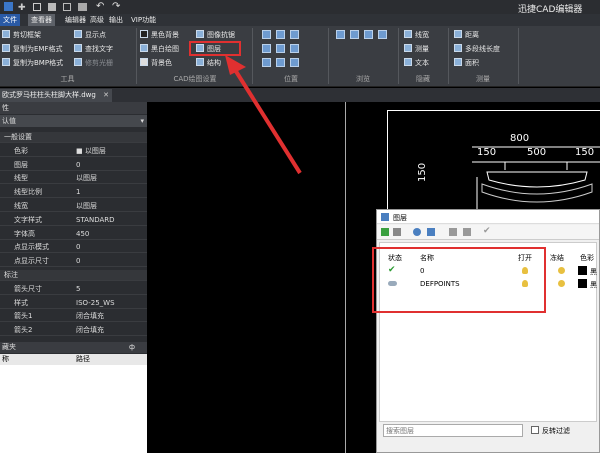  I want to click on structure-button: 结构, so click(208, 63).